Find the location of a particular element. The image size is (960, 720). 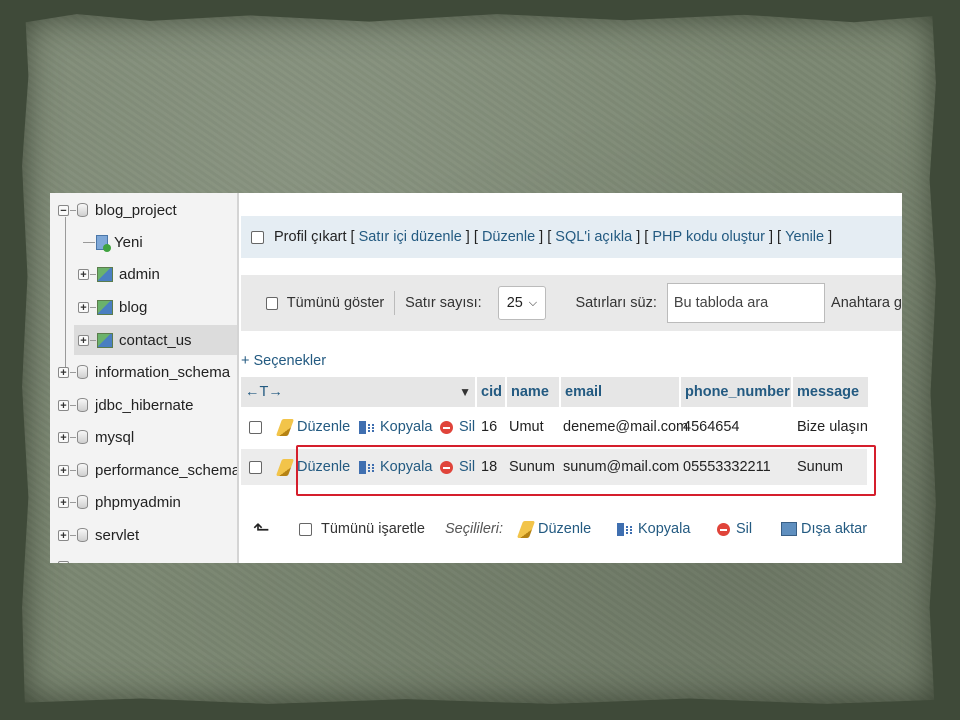

bulk-export-button: Dışa aktar is located at coordinates (824, 529).